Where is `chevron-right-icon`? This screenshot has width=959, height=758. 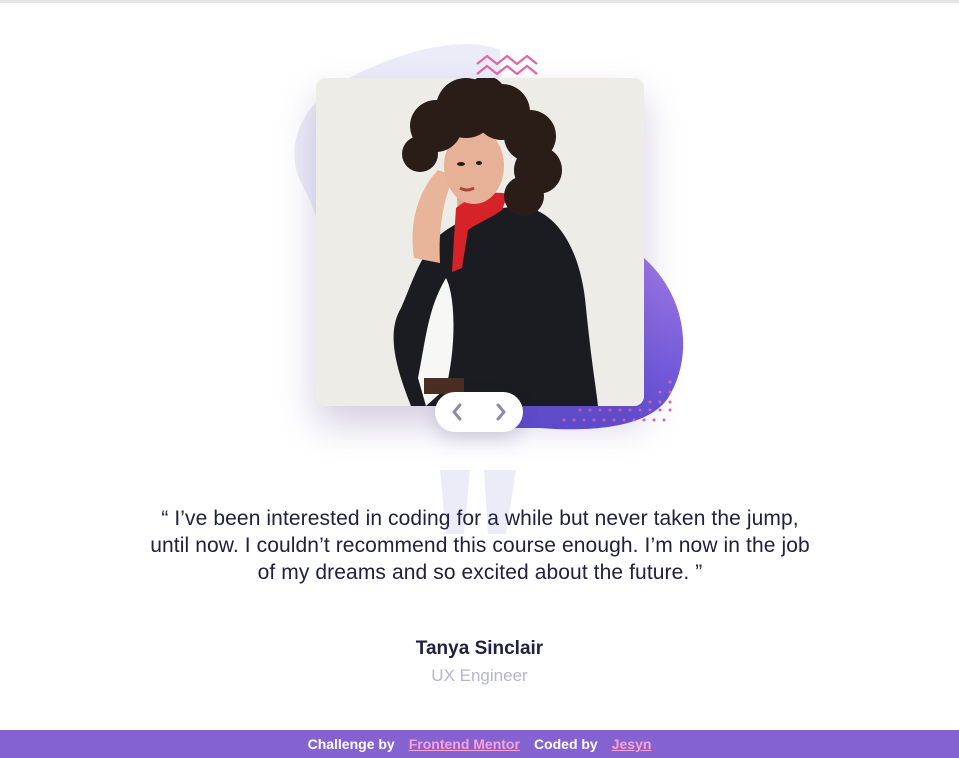 chevron-right-icon is located at coordinates (501, 412).